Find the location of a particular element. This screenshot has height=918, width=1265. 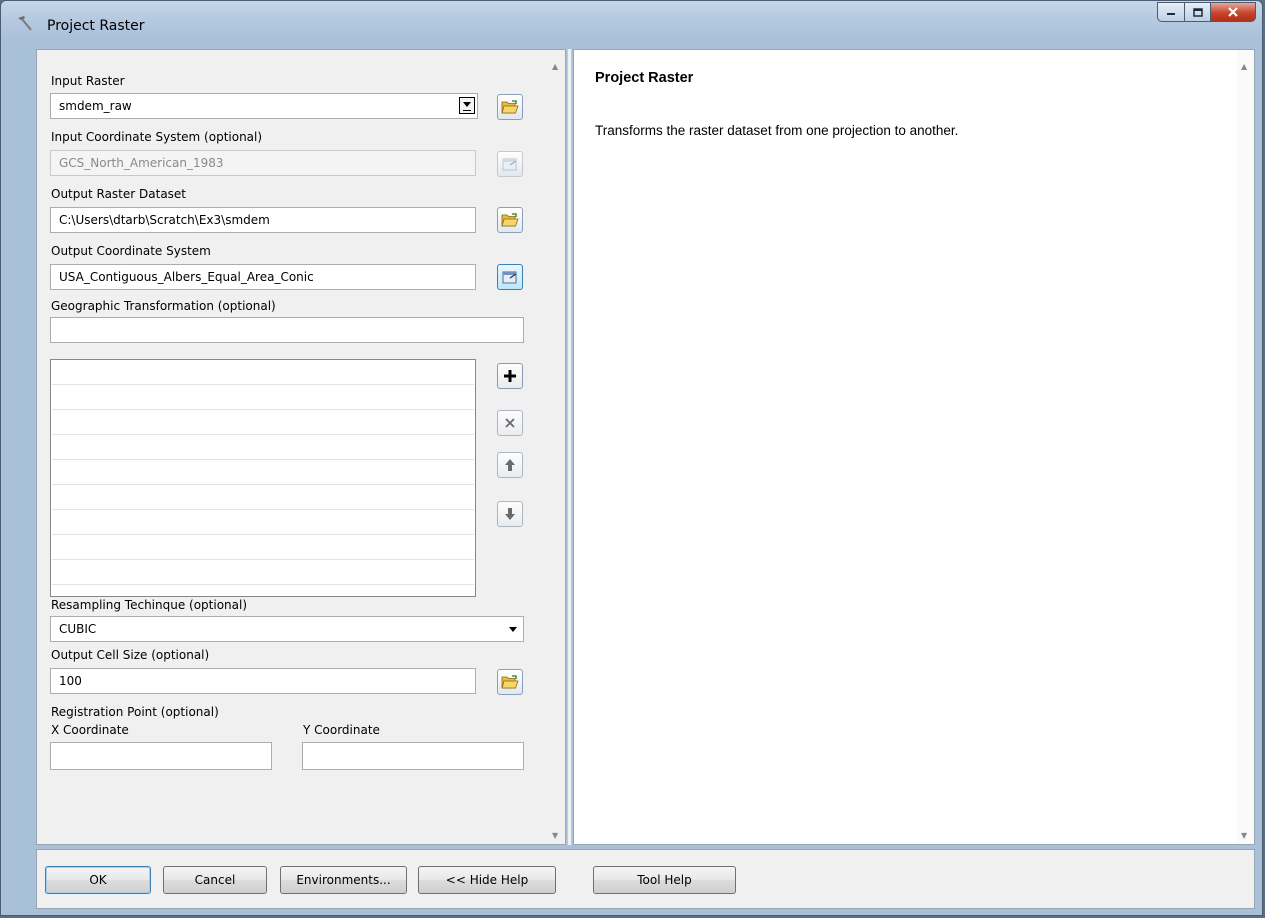

tool-help-button: Tool Help is located at coordinates (664, 880).